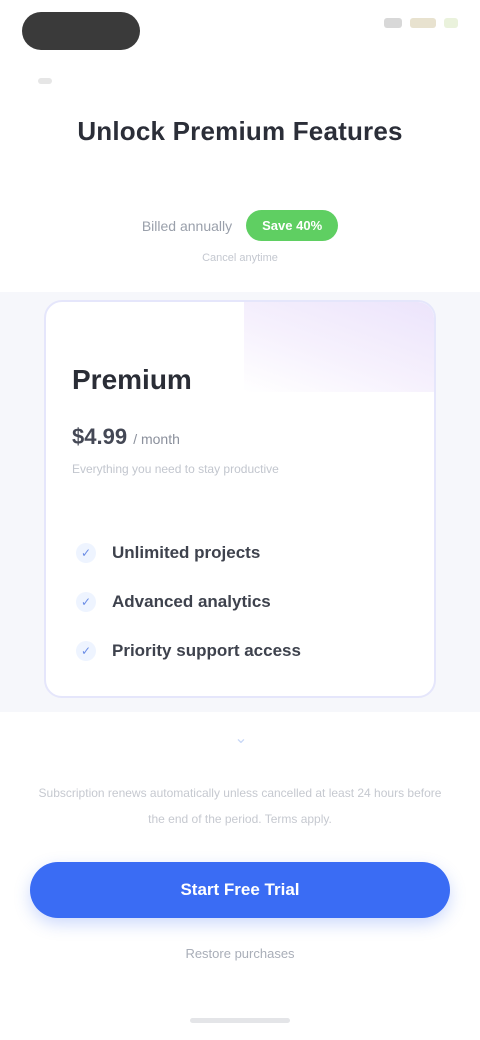 Image resolution: width=480 pixels, height=1040 pixels. What do you see at coordinates (339, 347) in the screenshot?
I see `plan-card-highlight` at bounding box center [339, 347].